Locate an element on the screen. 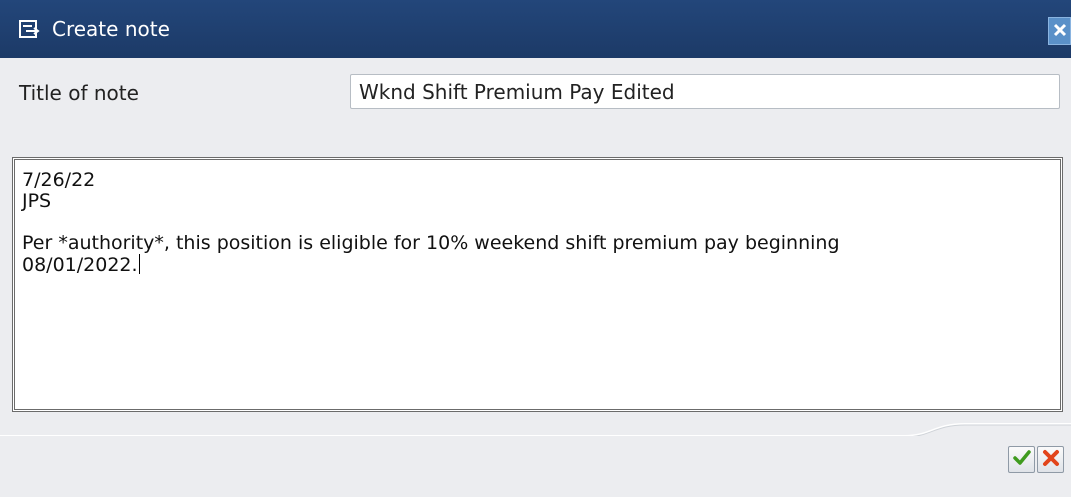  title-bar: Create note is located at coordinates (535, 29).